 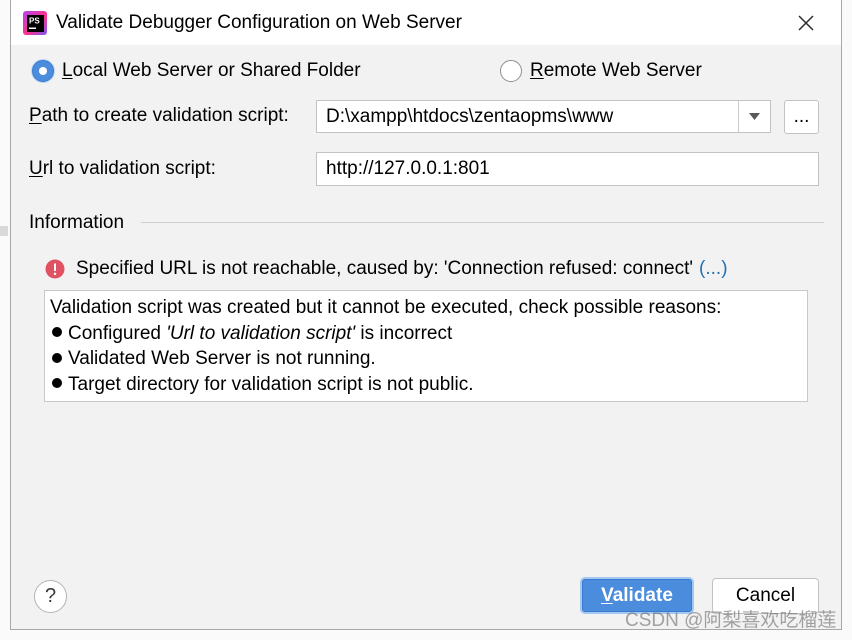 What do you see at coordinates (528, 116) in the screenshot?
I see `path-input: D:\xampp\htdocs\zentaopms\www` at bounding box center [528, 116].